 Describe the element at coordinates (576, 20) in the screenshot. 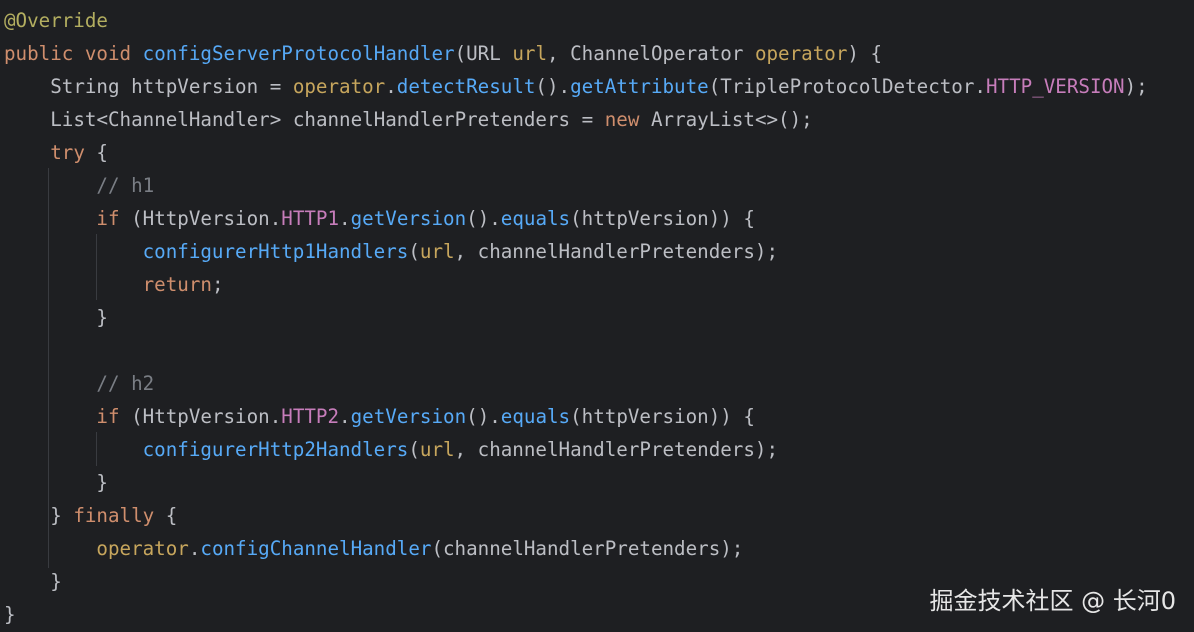

I see `code-line: @Override` at that location.